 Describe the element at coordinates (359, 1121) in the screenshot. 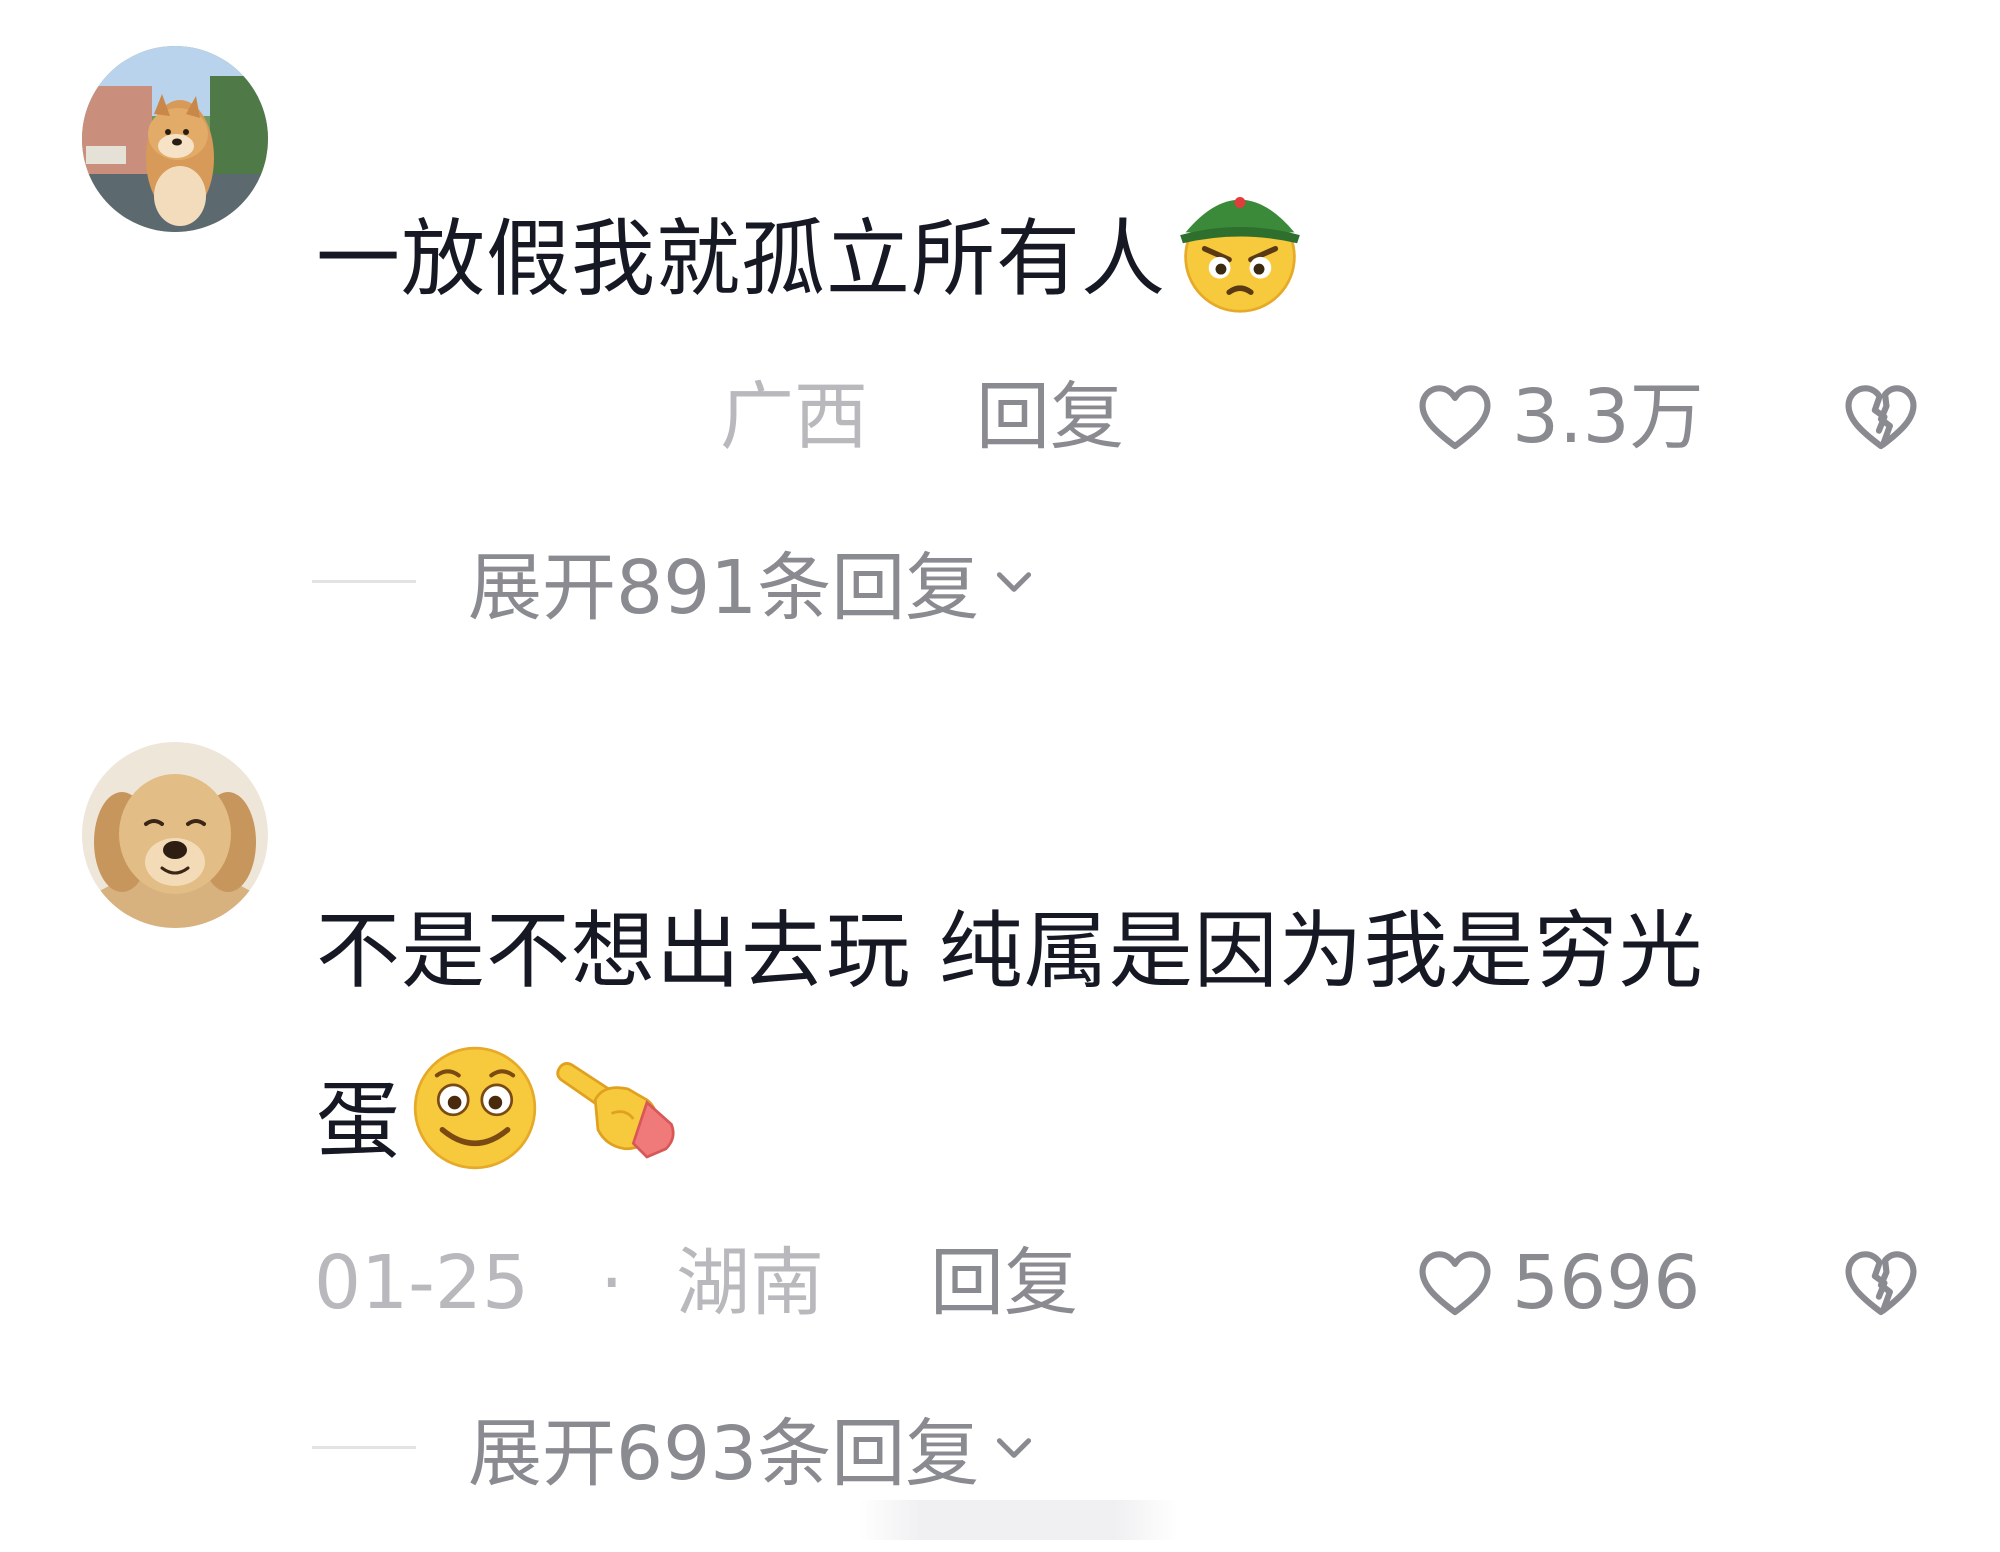

I see `comment-body-line-2: 蛋` at that location.